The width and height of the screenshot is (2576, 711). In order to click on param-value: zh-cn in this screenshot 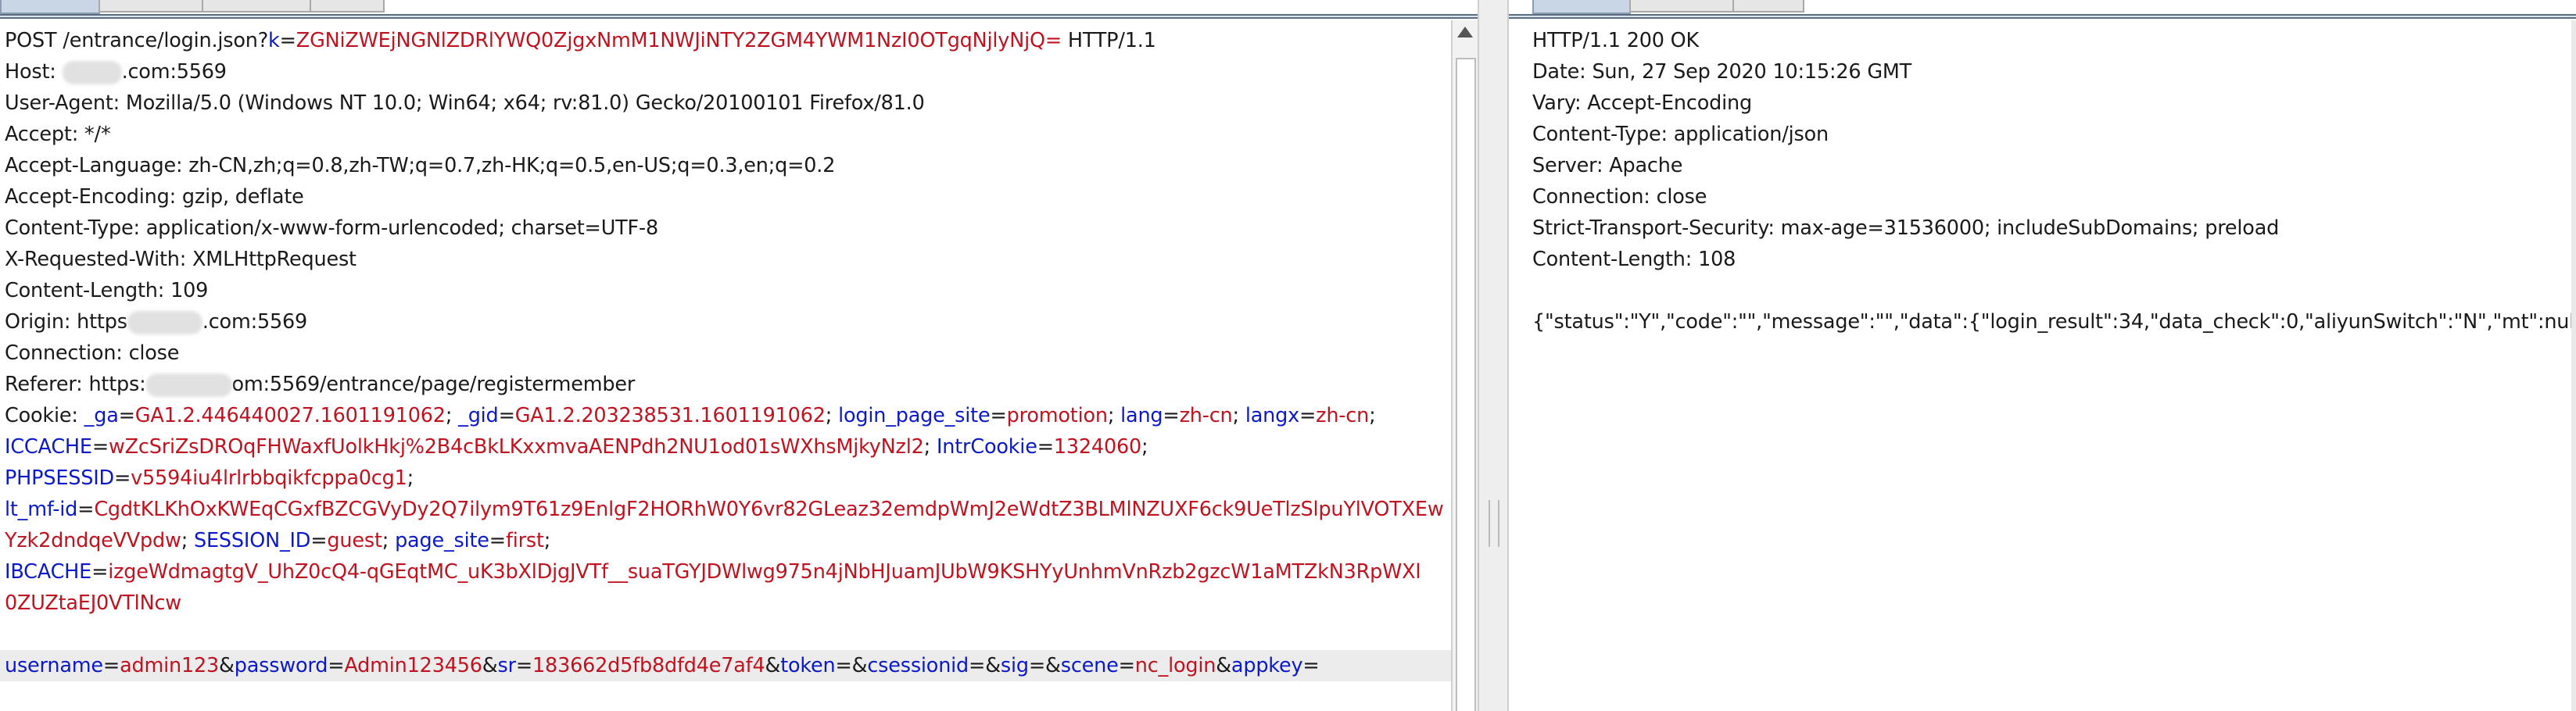, I will do `click(1343, 415)`.